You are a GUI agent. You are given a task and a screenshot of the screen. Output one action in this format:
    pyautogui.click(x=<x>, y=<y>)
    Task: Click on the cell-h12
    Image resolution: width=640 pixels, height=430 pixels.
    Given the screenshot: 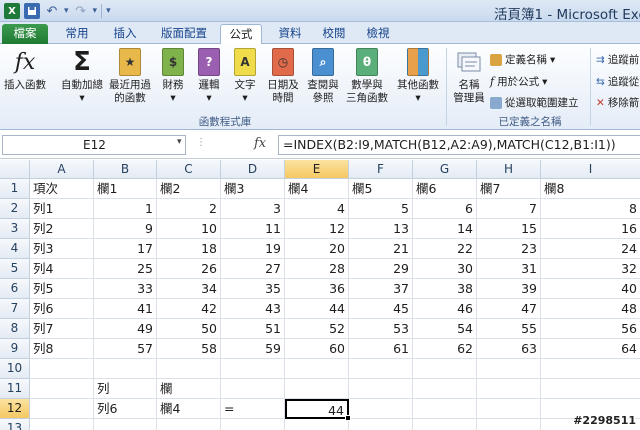 What is the action you would take?
    pyautogui.click(x=509, y=409)
    